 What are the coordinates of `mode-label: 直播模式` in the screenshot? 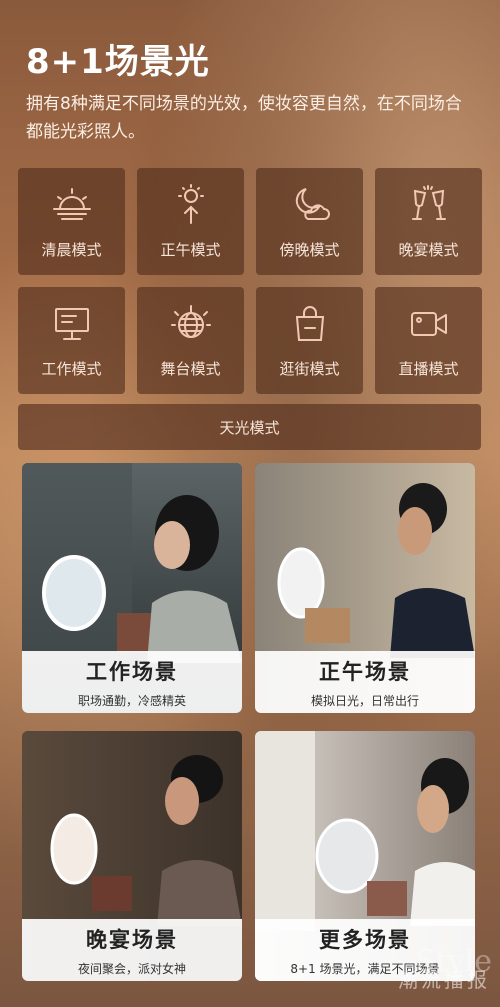 It's located at (428, 369).